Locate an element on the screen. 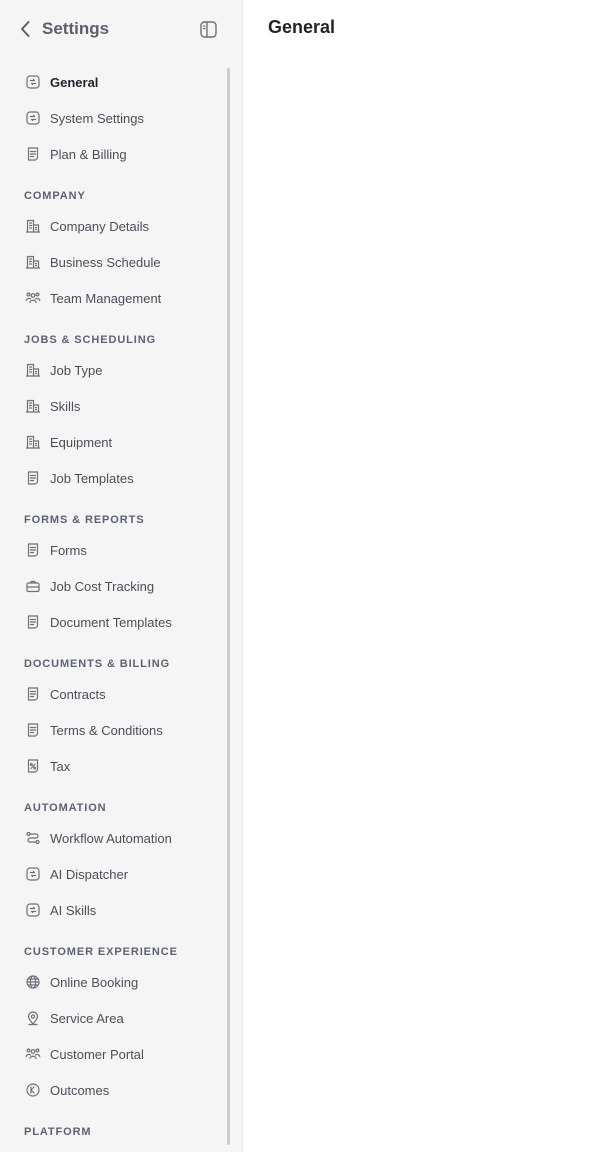  outcome-icon is located at coordinates (33, 1090).